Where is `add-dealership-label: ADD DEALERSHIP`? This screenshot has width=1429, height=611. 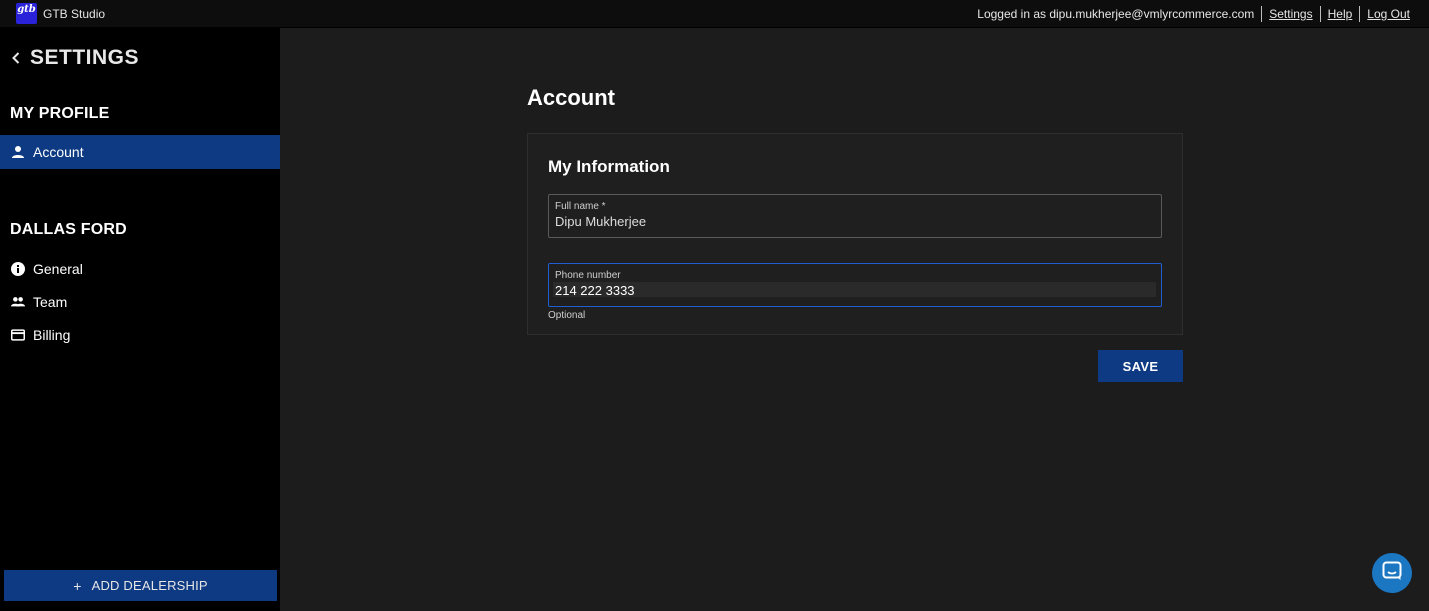 add-dealership-label: ADD DEALERSHIP is located at coordinates (149, 585).